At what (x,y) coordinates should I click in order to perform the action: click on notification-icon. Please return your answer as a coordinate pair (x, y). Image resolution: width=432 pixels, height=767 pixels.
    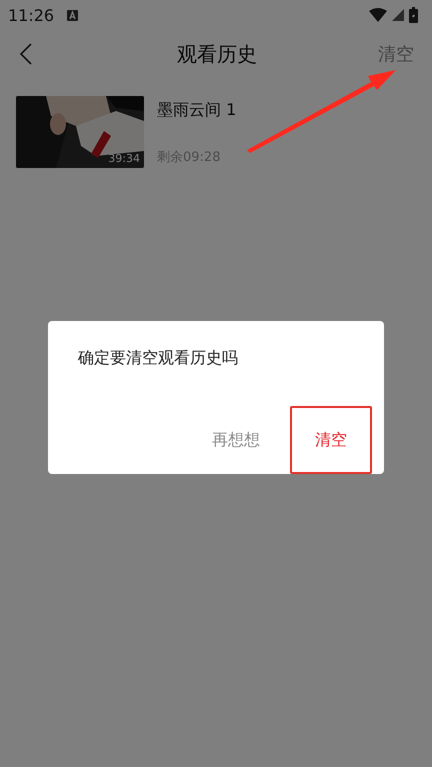
    Looking at the image, I should click on (72, 15).